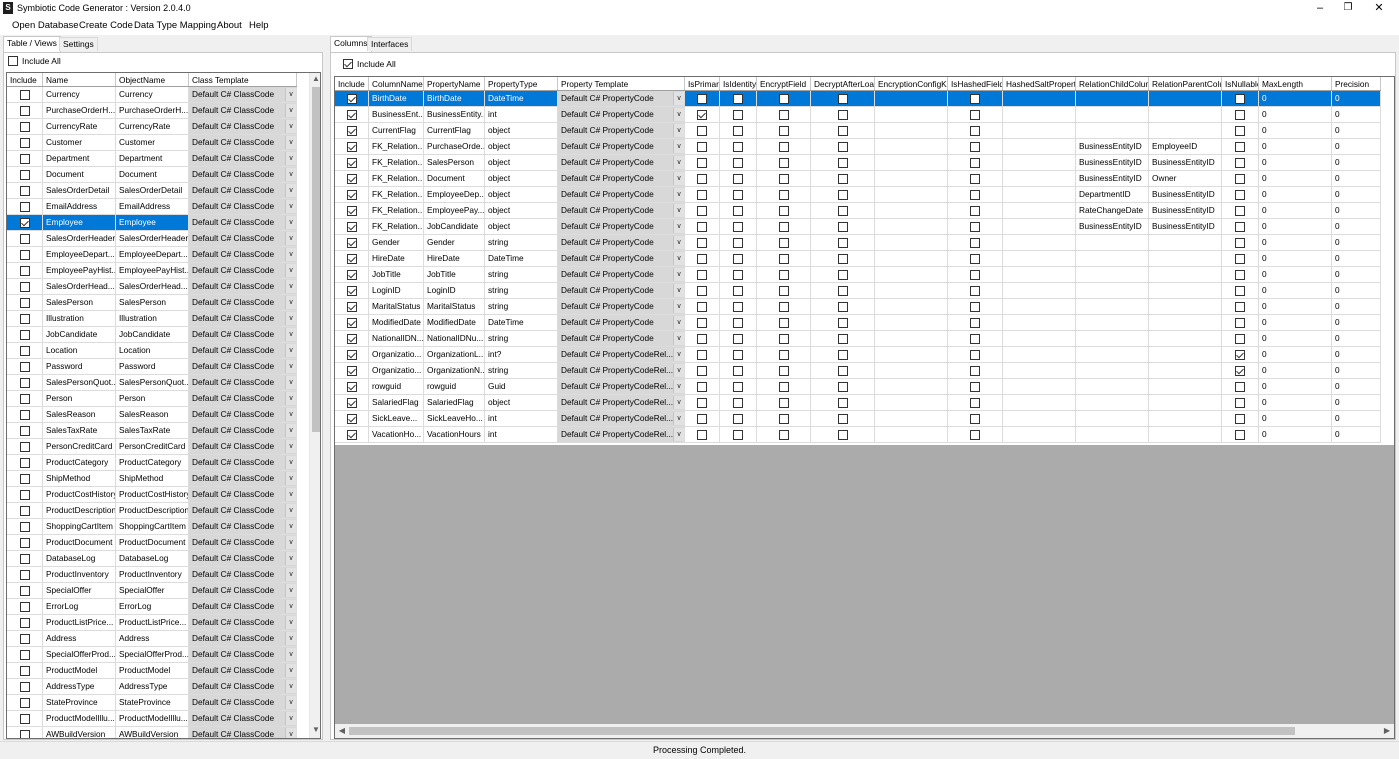 This screenshot has width=1399, height=759. Describe the element at coordinates (315, 78) in the screenshot. I see `scroll-up-icon: ▲` at that location.